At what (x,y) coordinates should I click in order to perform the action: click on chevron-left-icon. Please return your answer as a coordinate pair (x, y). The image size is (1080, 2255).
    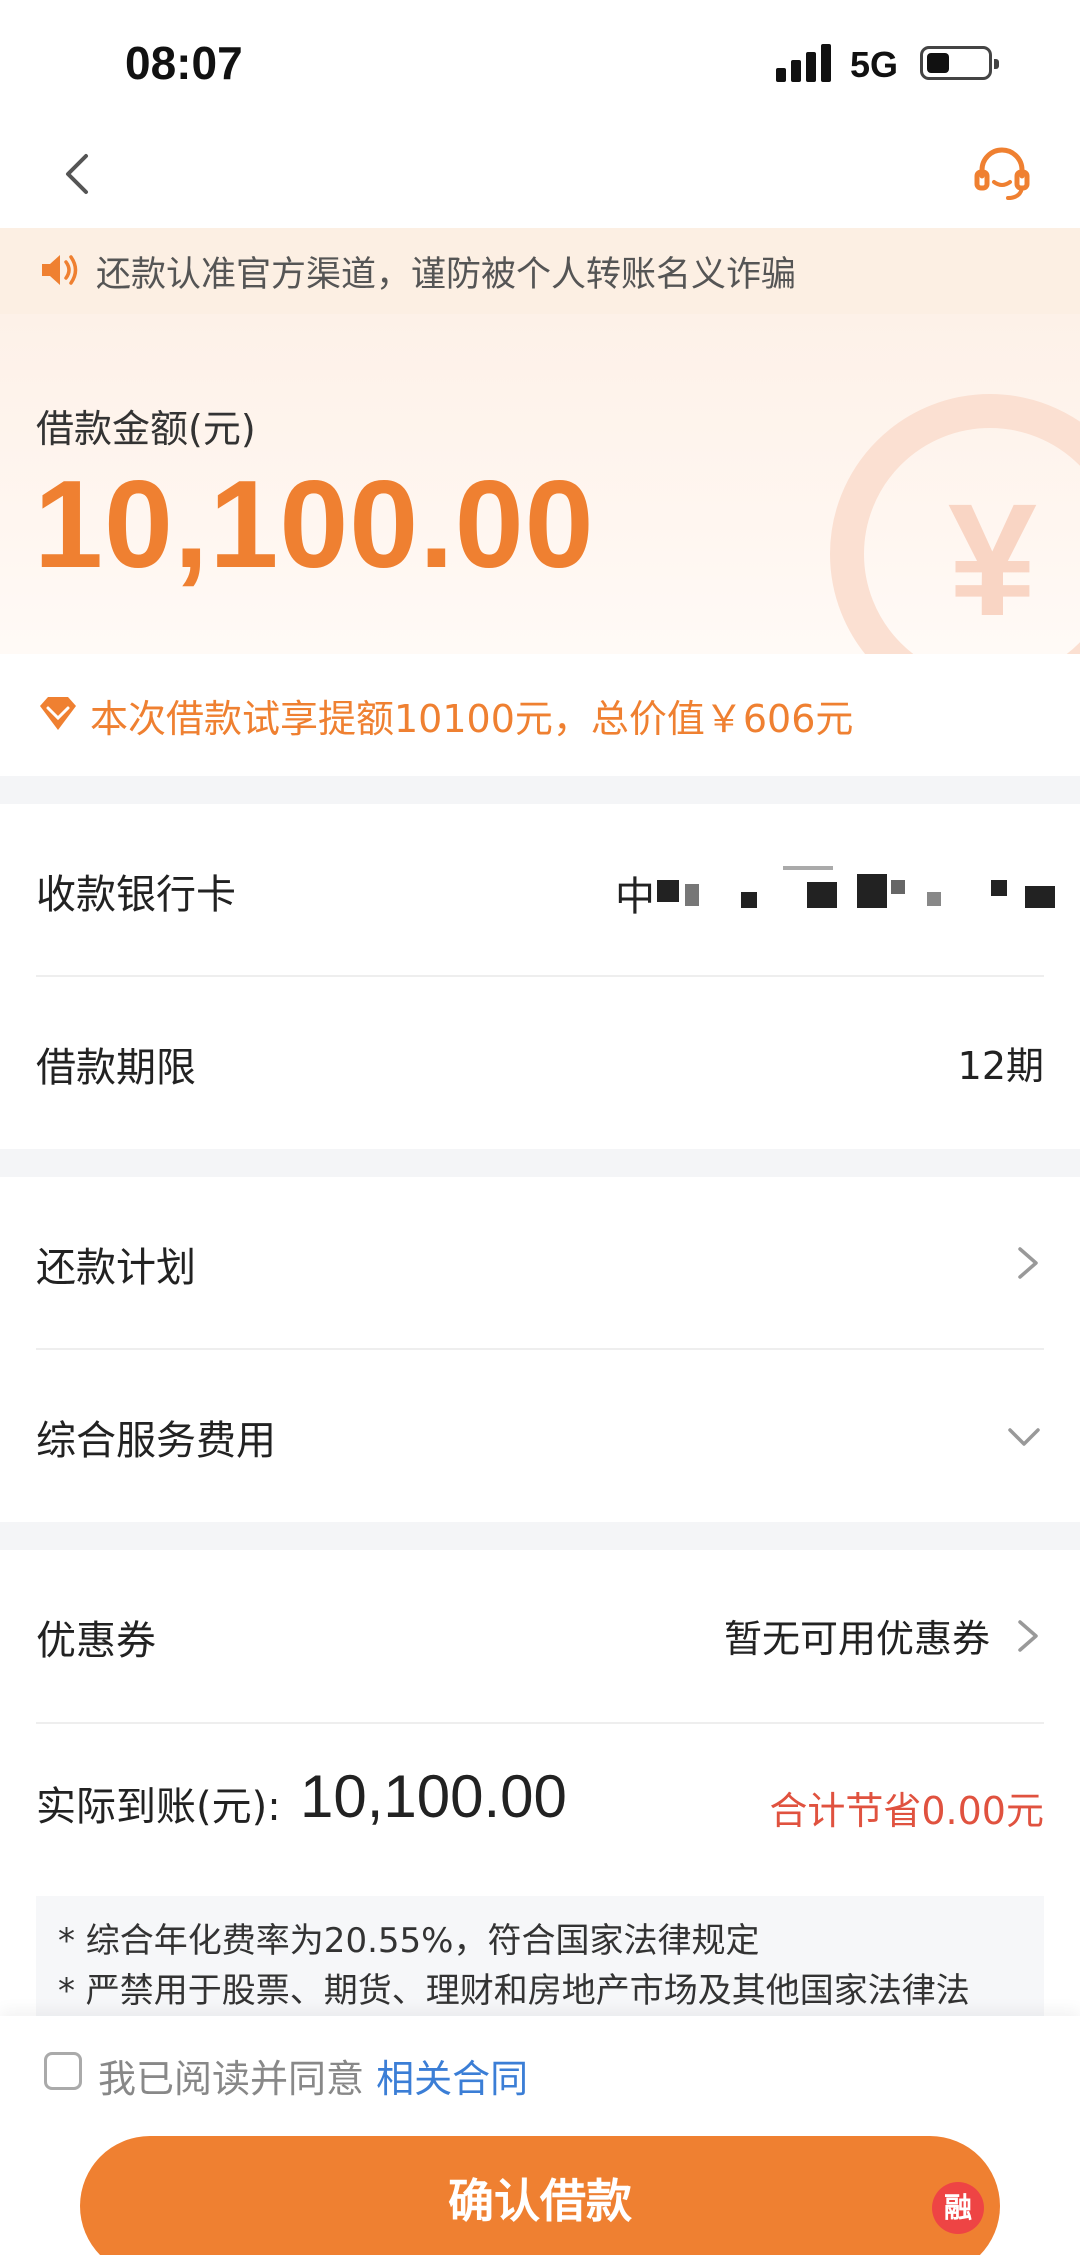
    Looking at the image, I should click on (77, 174).